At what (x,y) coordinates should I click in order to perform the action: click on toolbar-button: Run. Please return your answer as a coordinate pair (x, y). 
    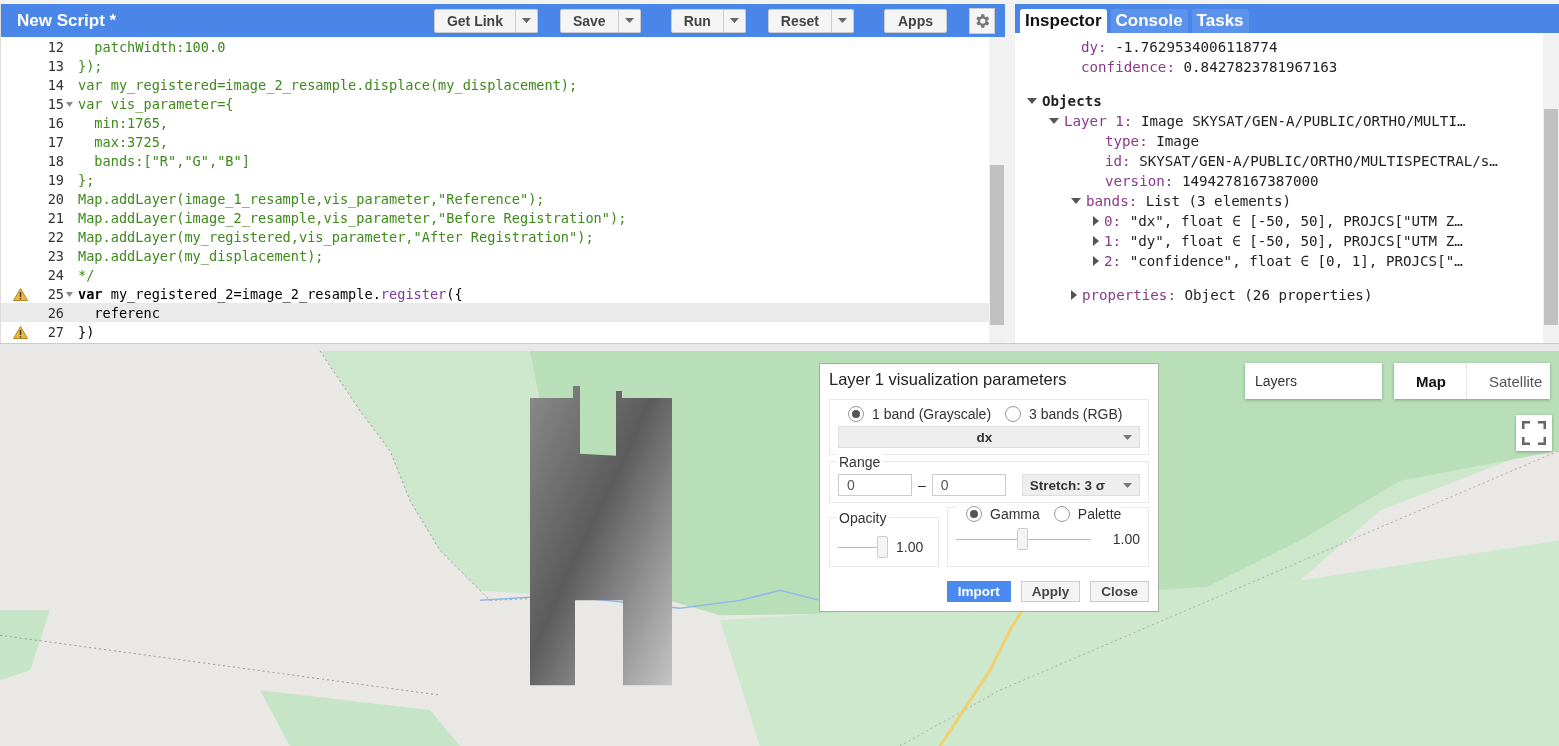
    Looking at the image, I should click on (697, 20).